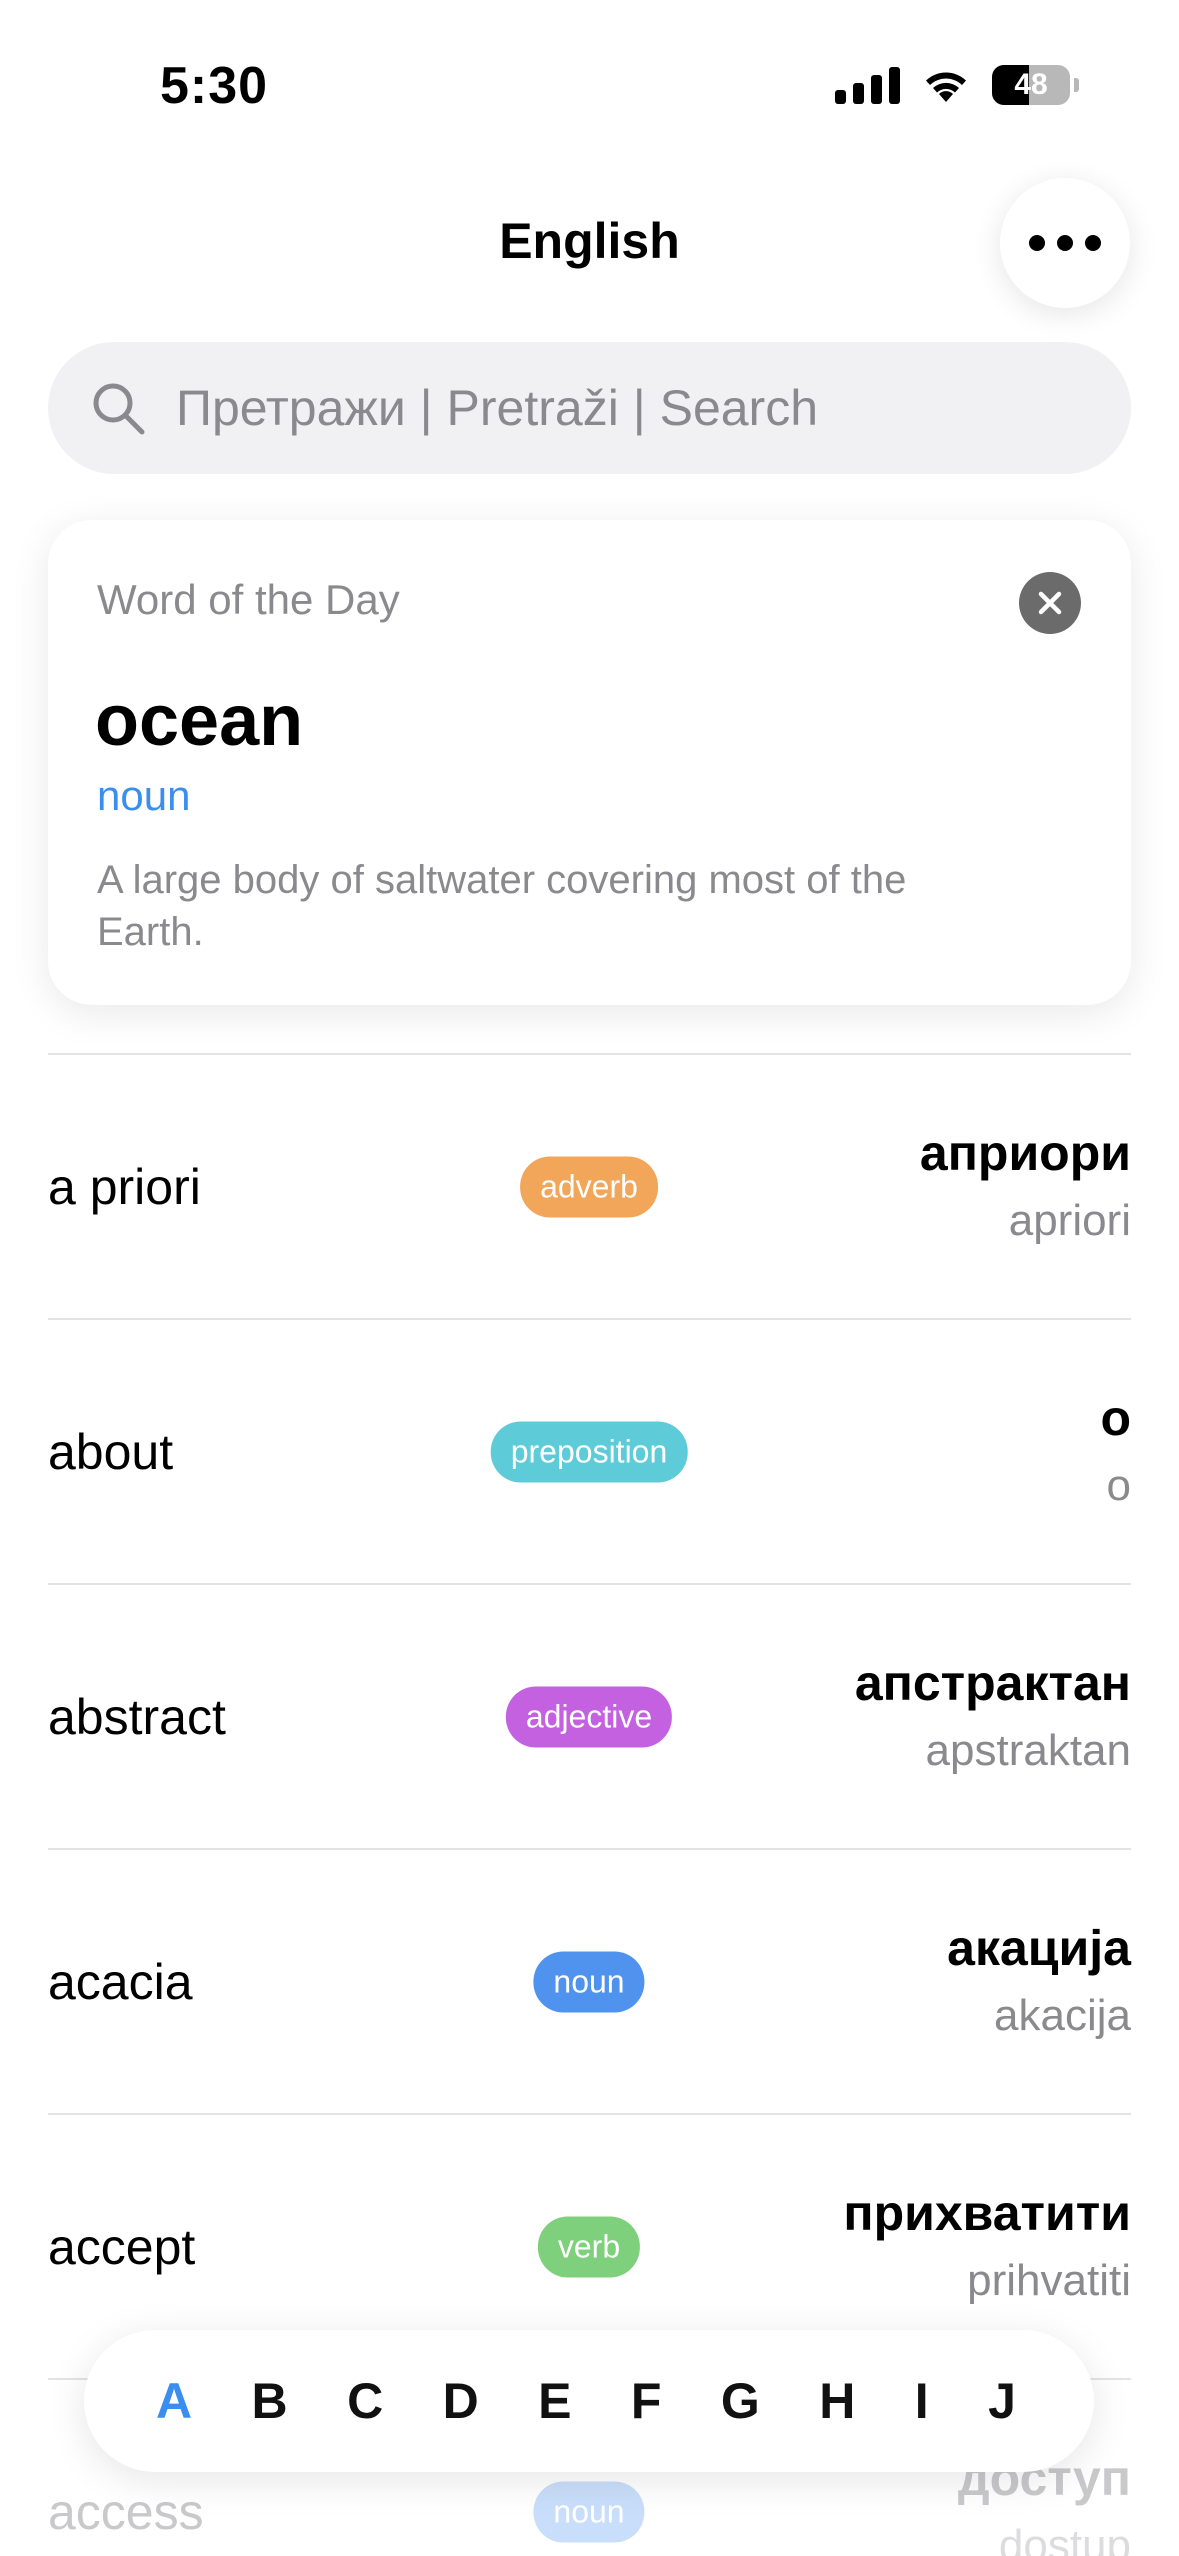  What do you see at coordinates (365, 2401) in the screenshot?
I see `alphabet-letter: C` at bounding box center [365, 2401].